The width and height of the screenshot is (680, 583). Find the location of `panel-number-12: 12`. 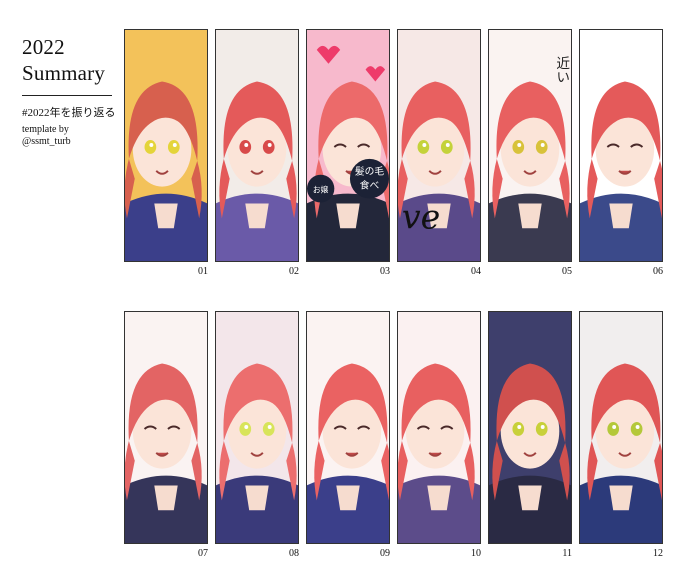

panel-number-12: 12 is located at coordinates (658, 553).